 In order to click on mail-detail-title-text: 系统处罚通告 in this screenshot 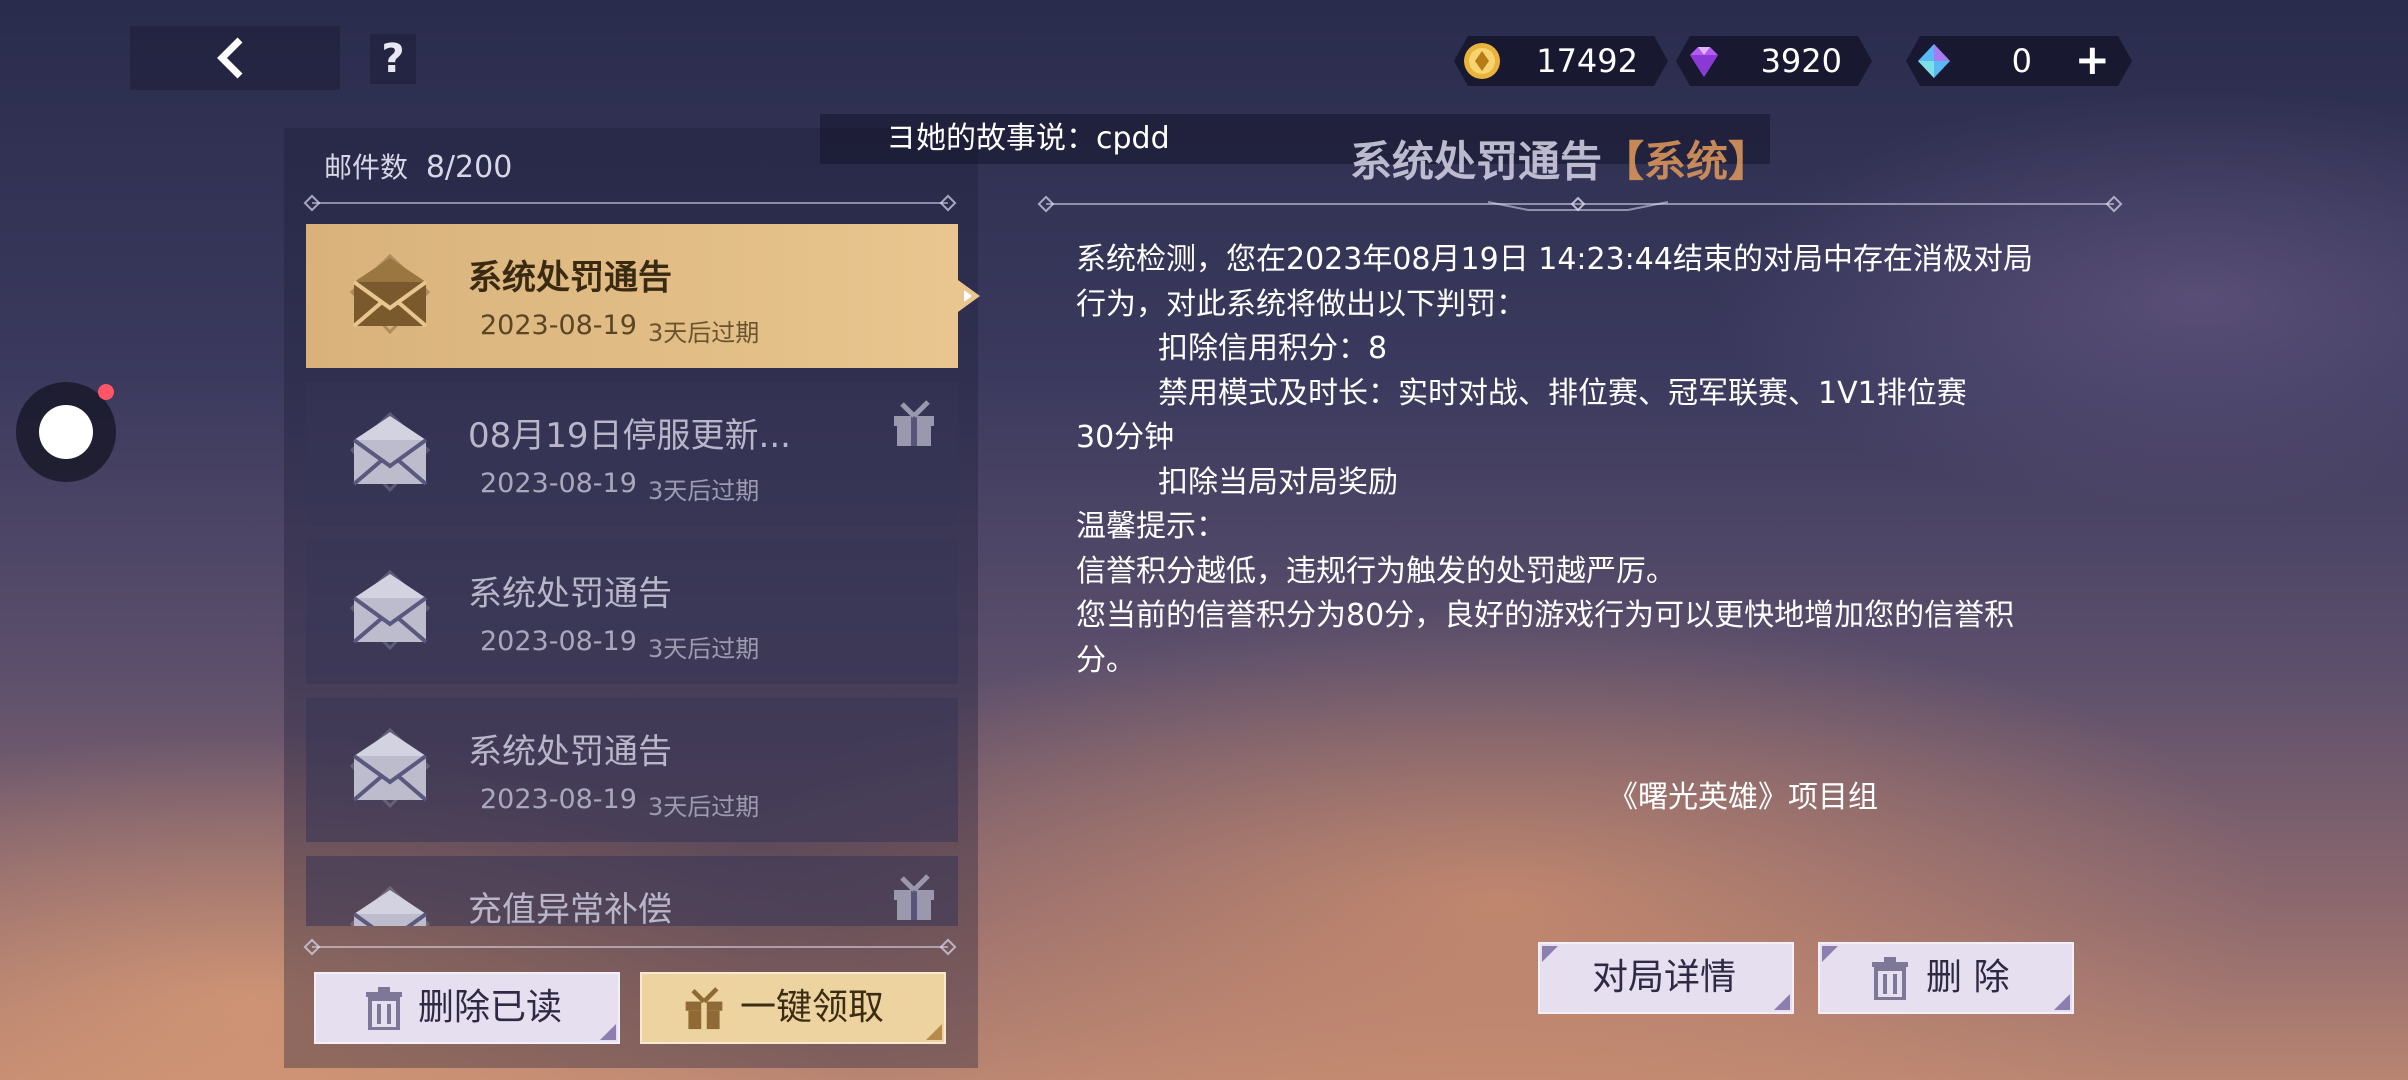, I will do `click(1476, 161)`.